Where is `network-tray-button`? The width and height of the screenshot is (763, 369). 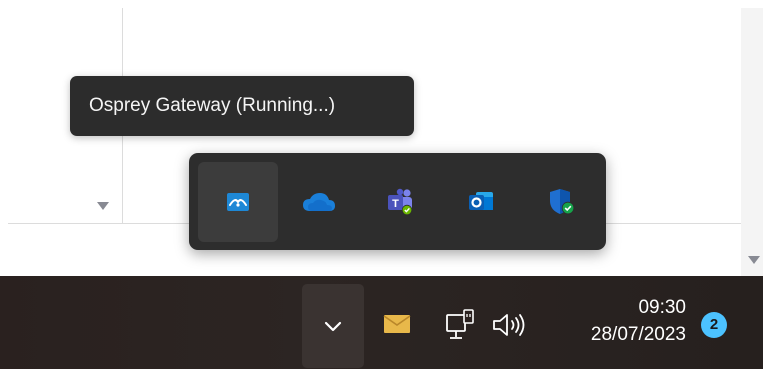
network-tray-button is located at coordinates (460, 325).